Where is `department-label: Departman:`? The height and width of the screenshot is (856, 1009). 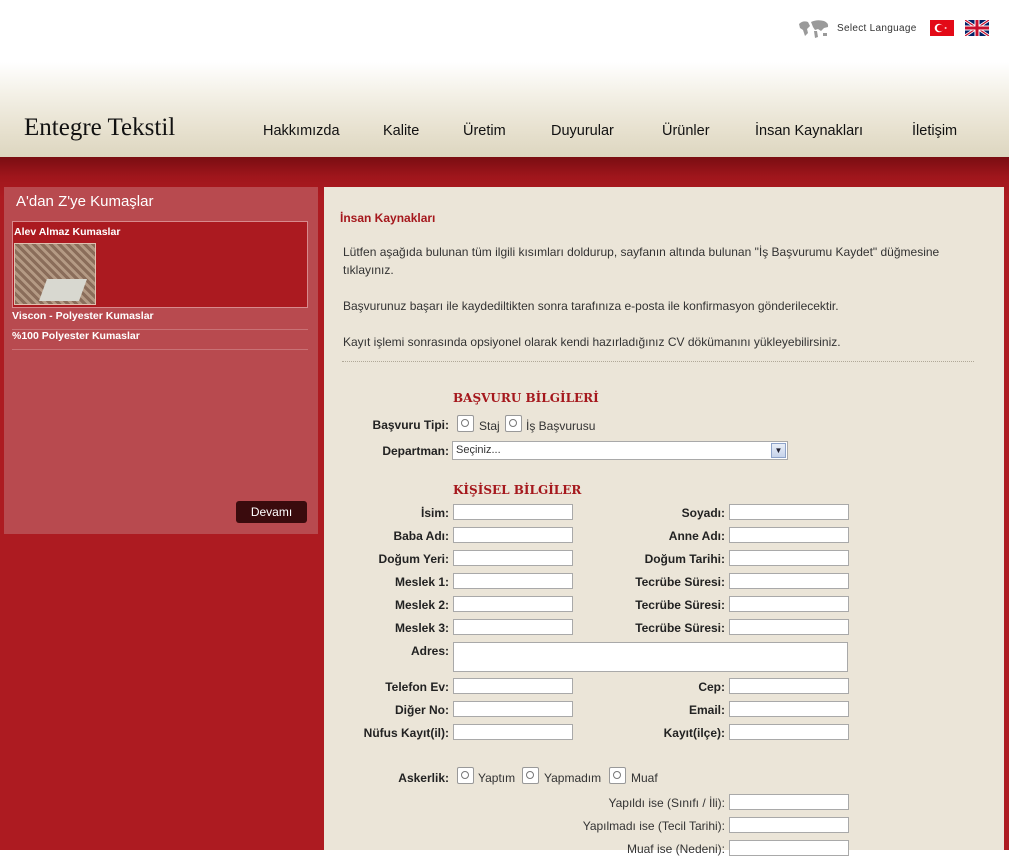 department-label: Departman: is located at coordinates (415, 451).